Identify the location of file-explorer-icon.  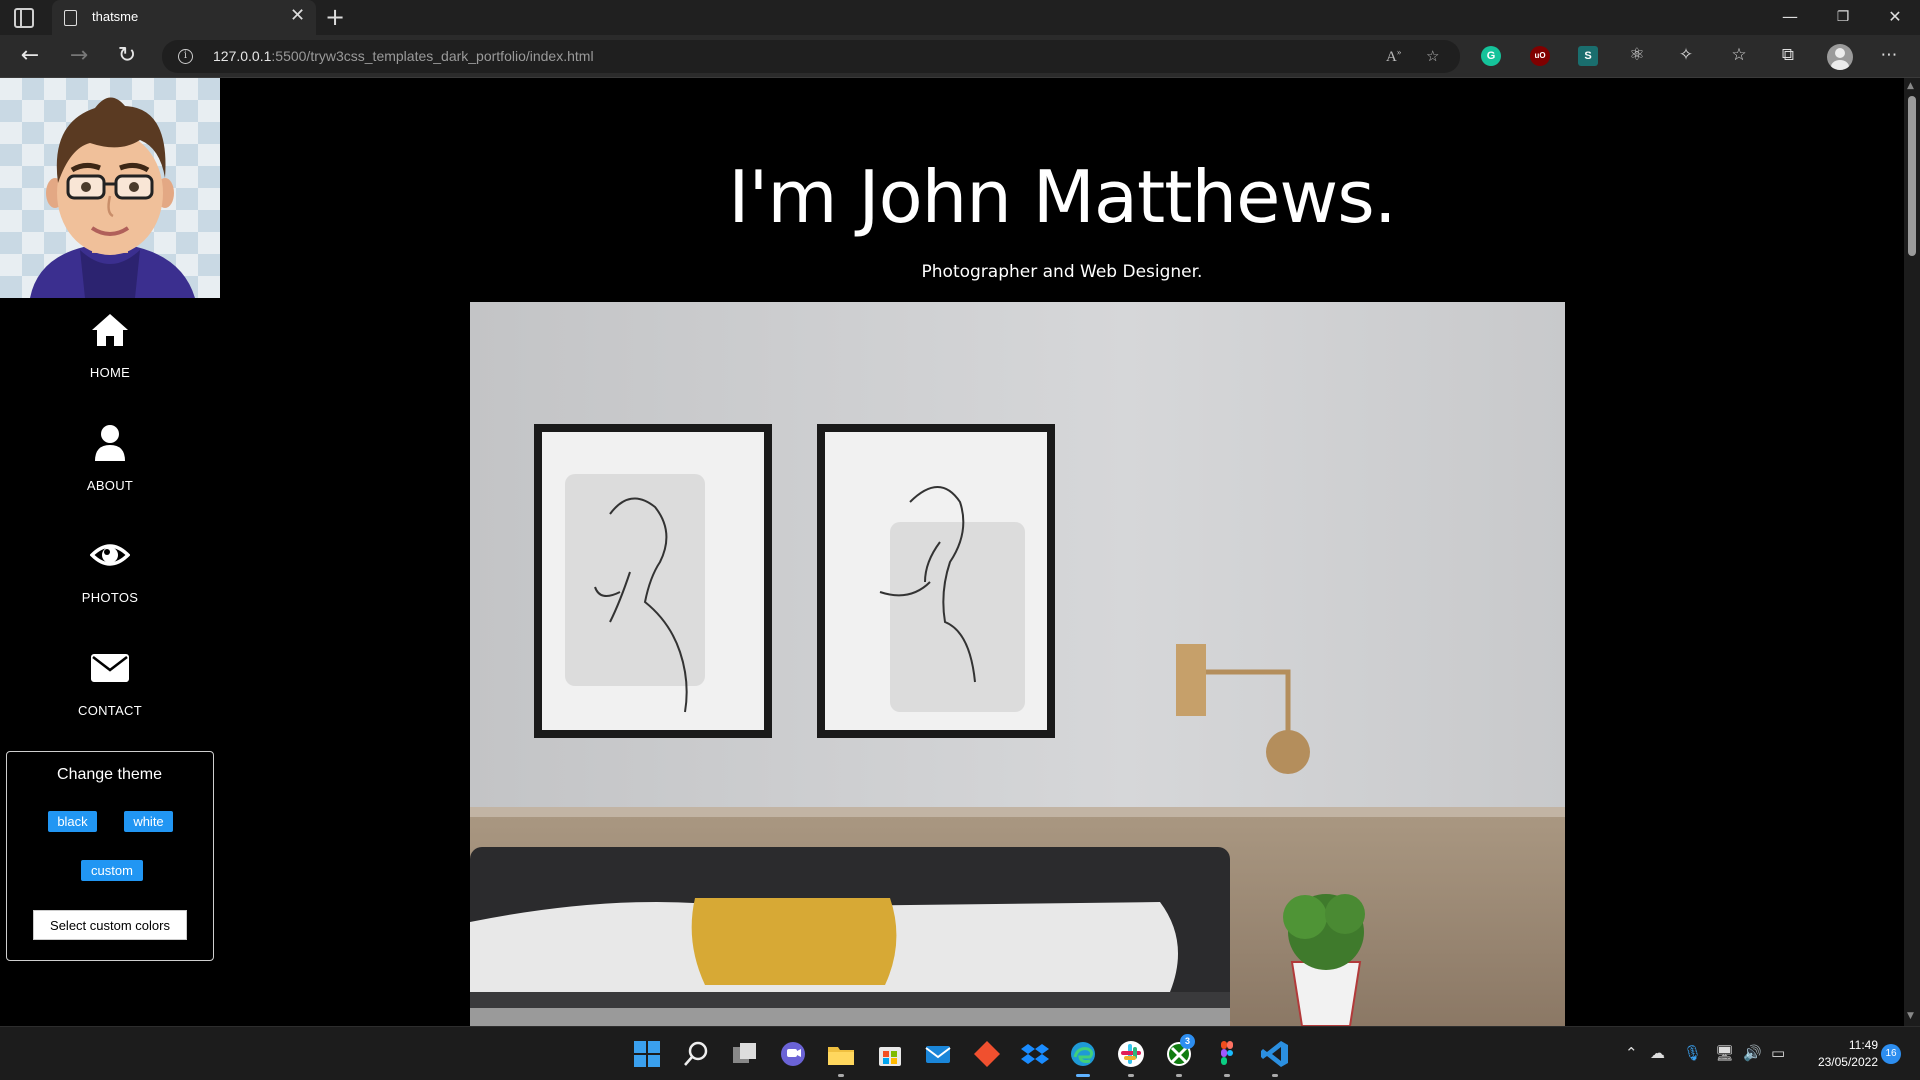
(841, 1054).